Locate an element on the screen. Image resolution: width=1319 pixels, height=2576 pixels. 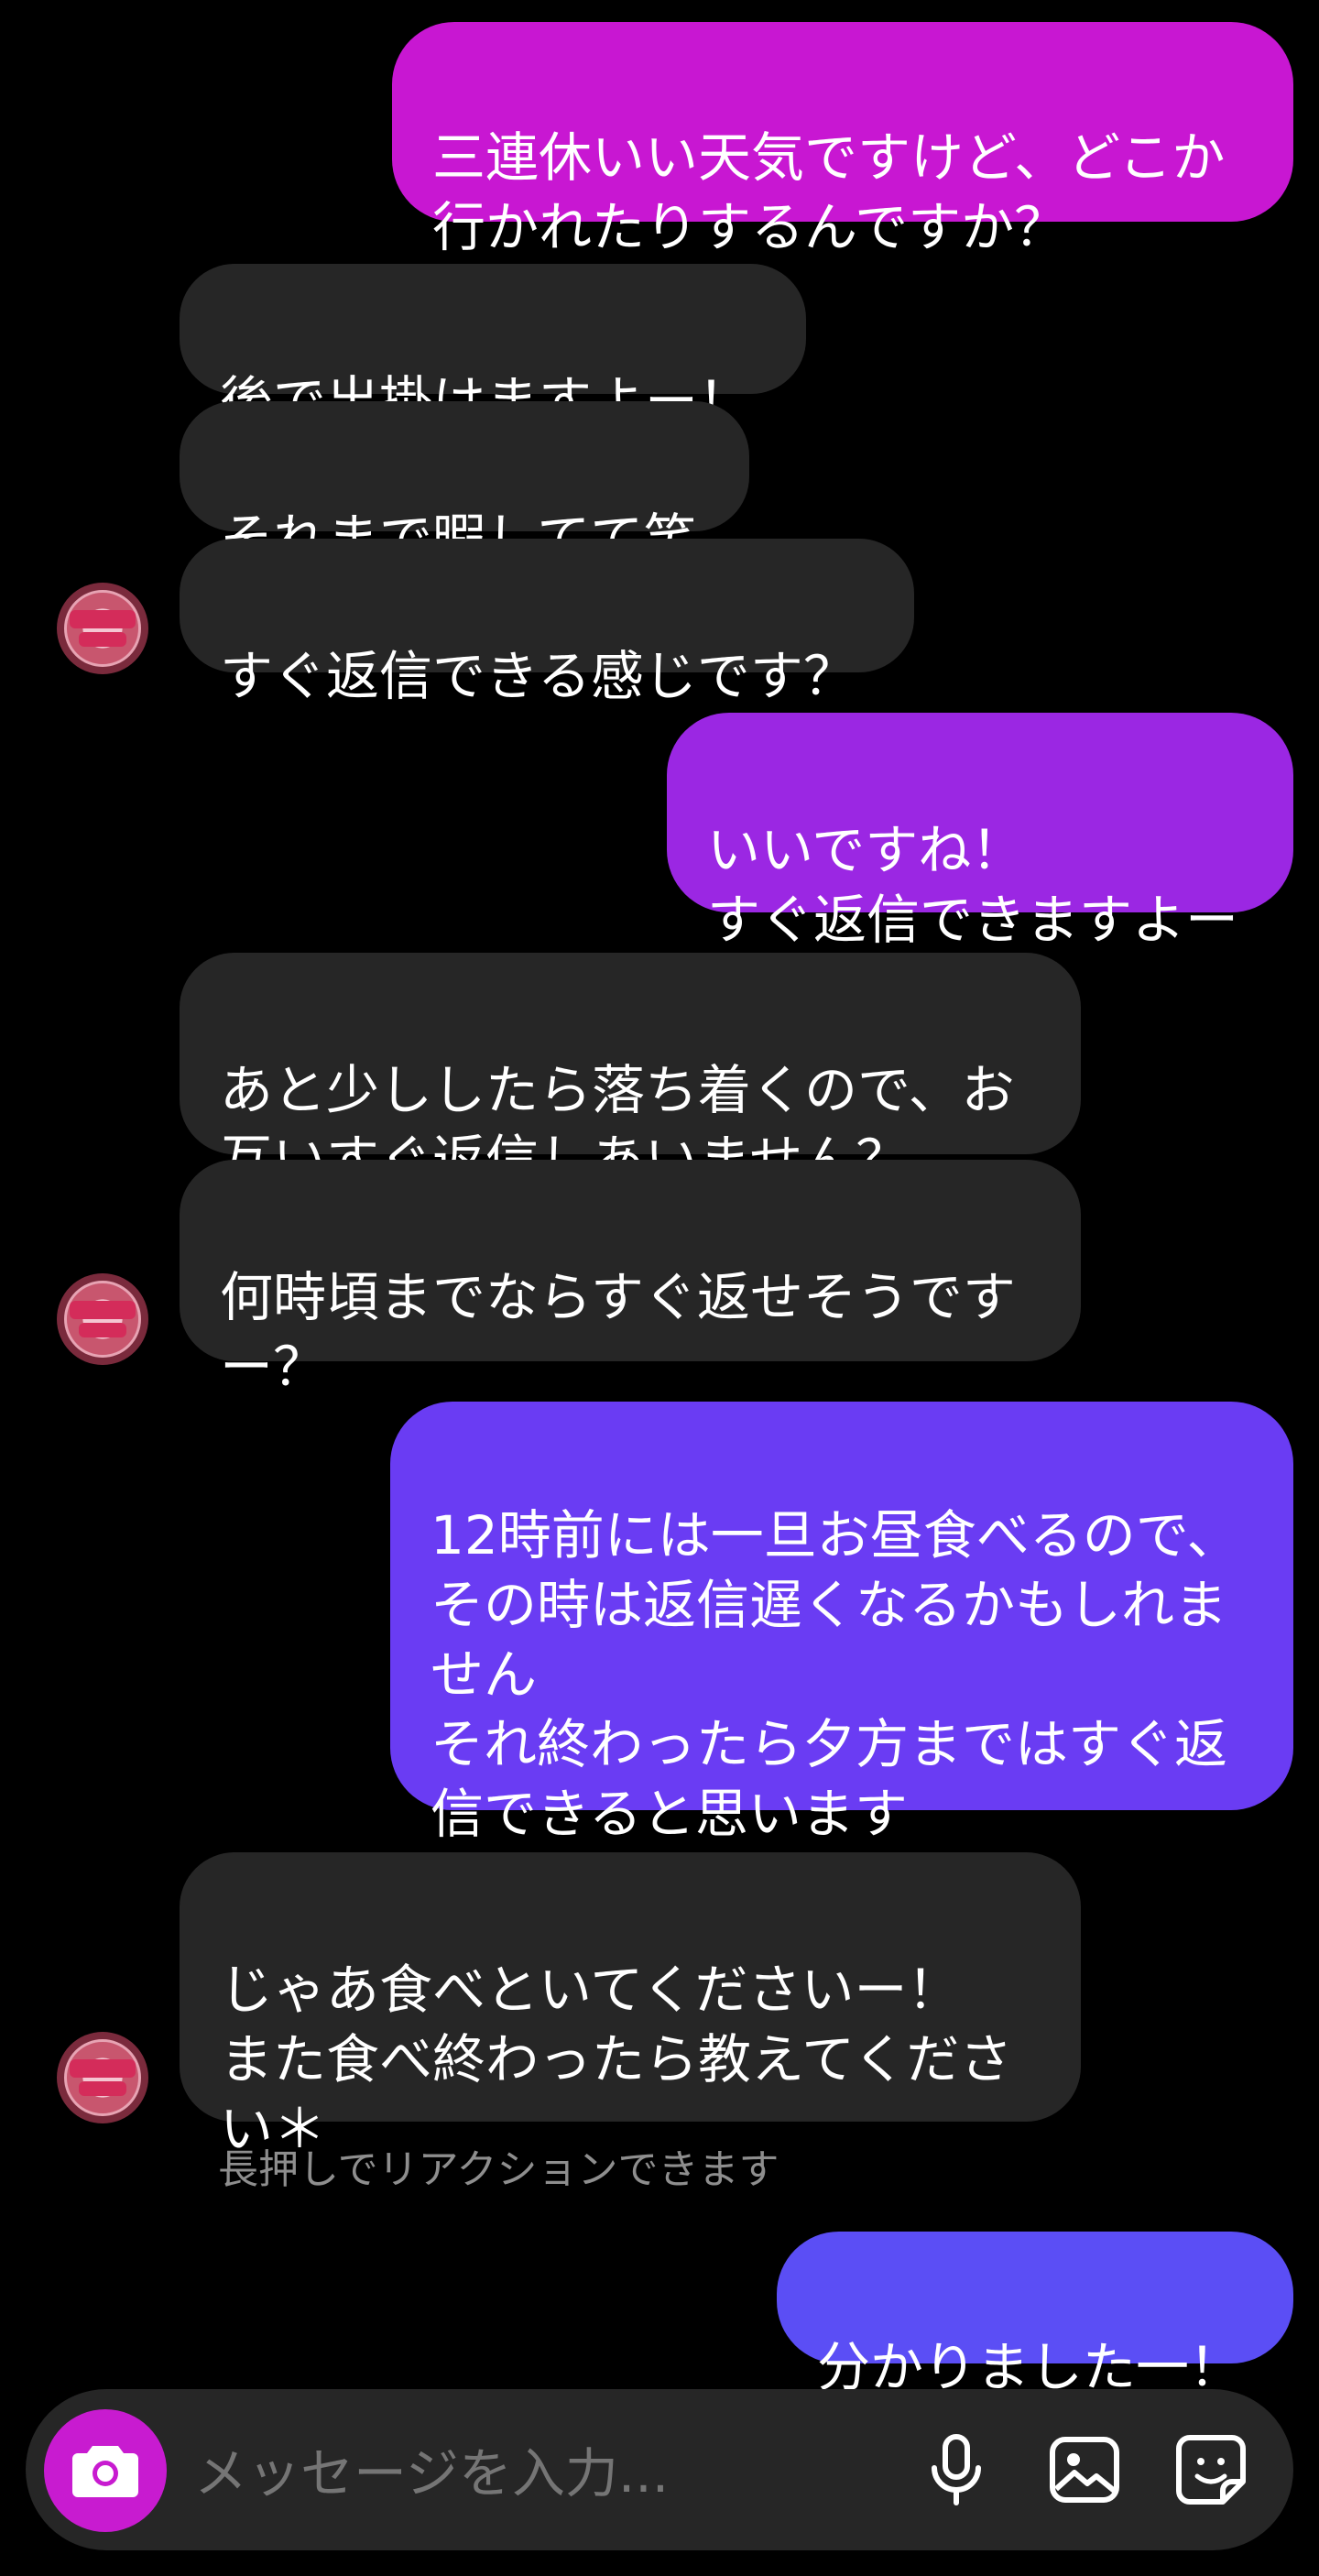
camera-icon is located at coordinates (105, 2472).